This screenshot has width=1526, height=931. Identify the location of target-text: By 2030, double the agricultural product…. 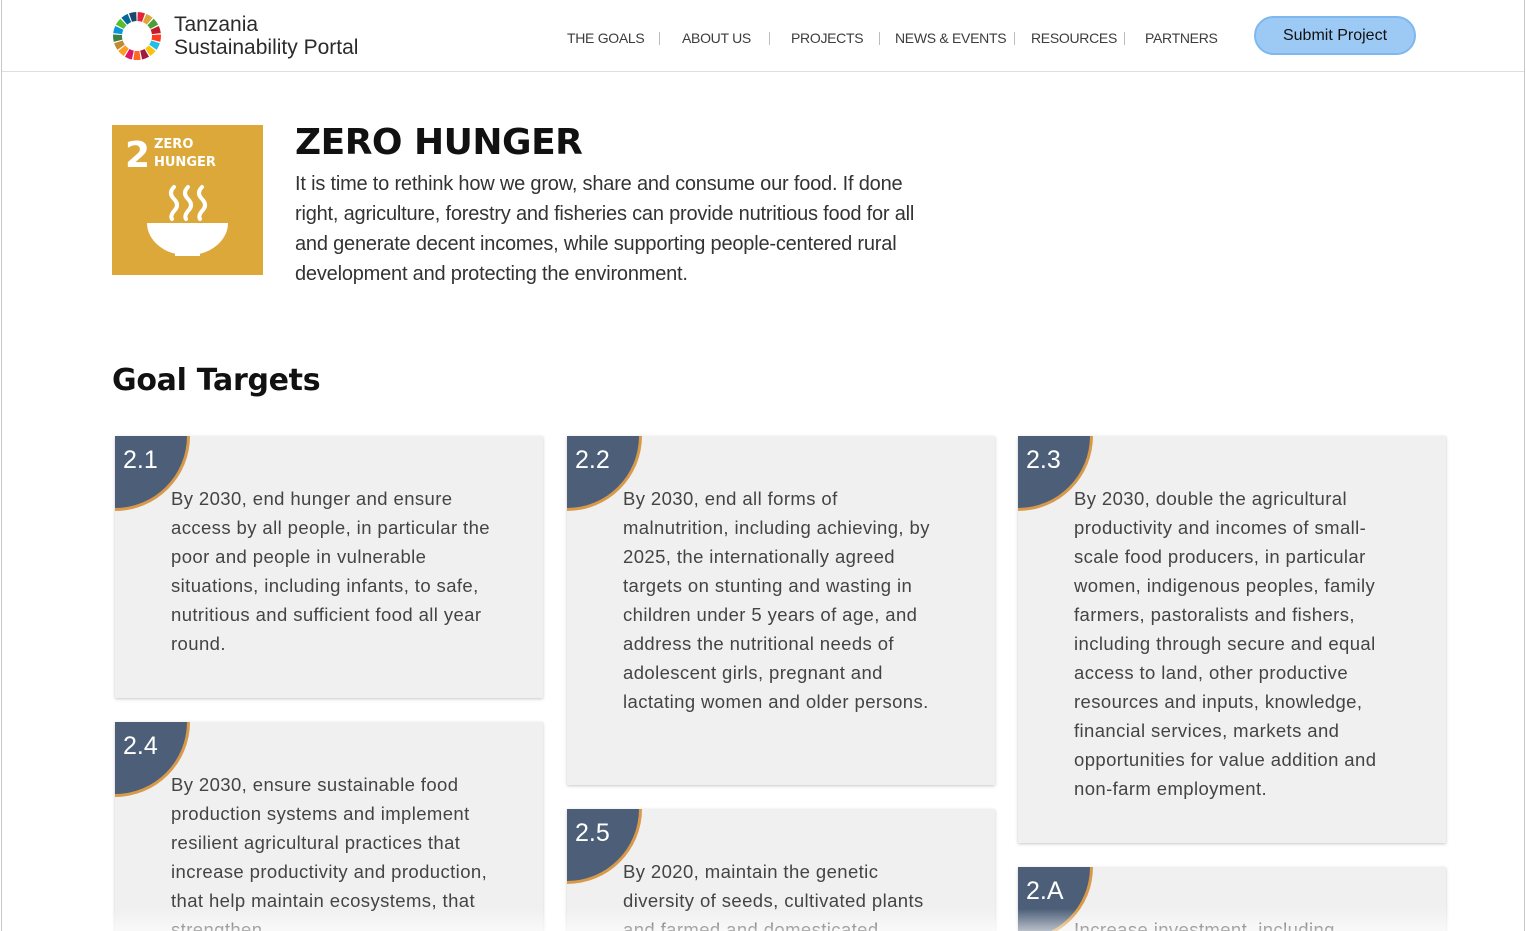
(1225, 643).